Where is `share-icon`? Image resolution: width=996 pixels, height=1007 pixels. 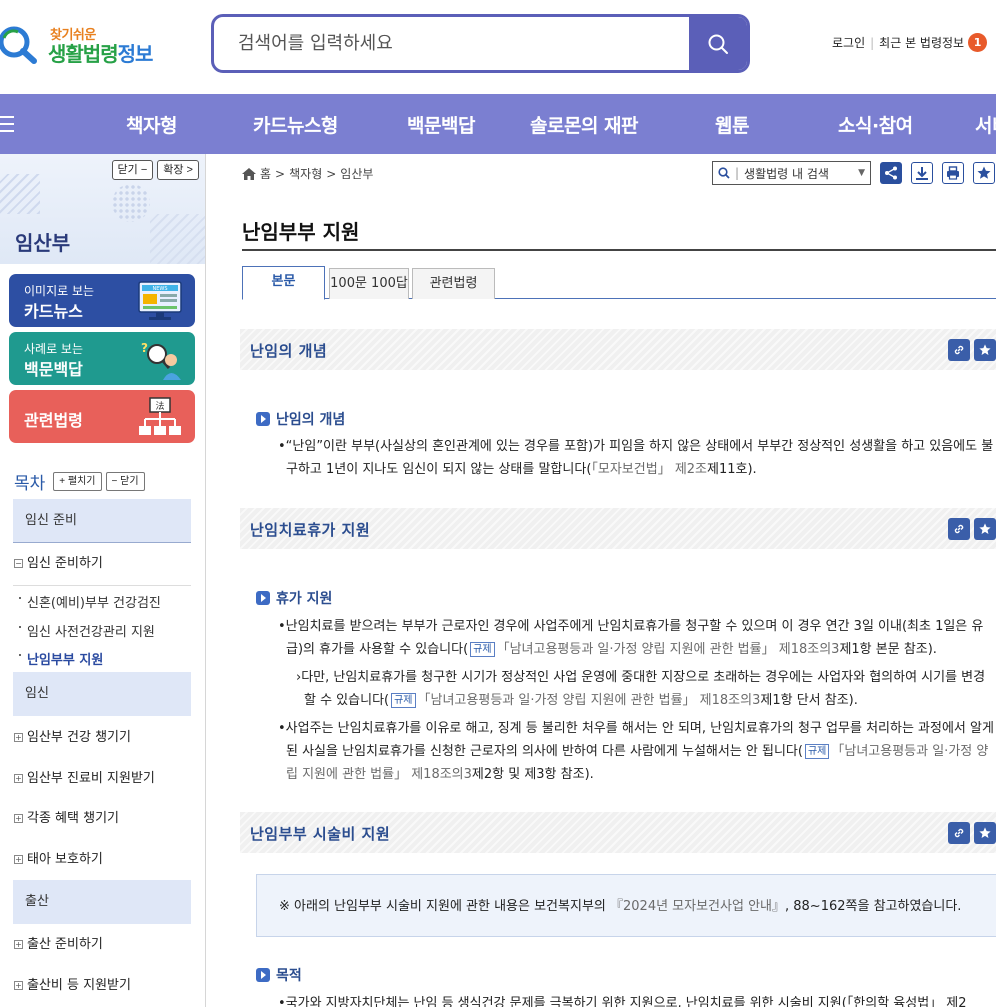
share-icon is located at coordinates (891, 173).